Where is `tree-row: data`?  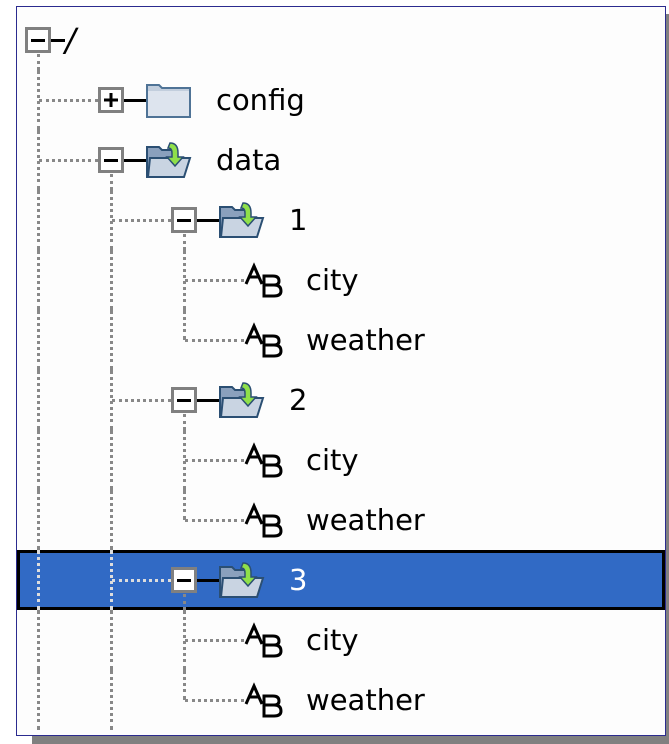
tree-row: data is located at coordinates (341, 160).